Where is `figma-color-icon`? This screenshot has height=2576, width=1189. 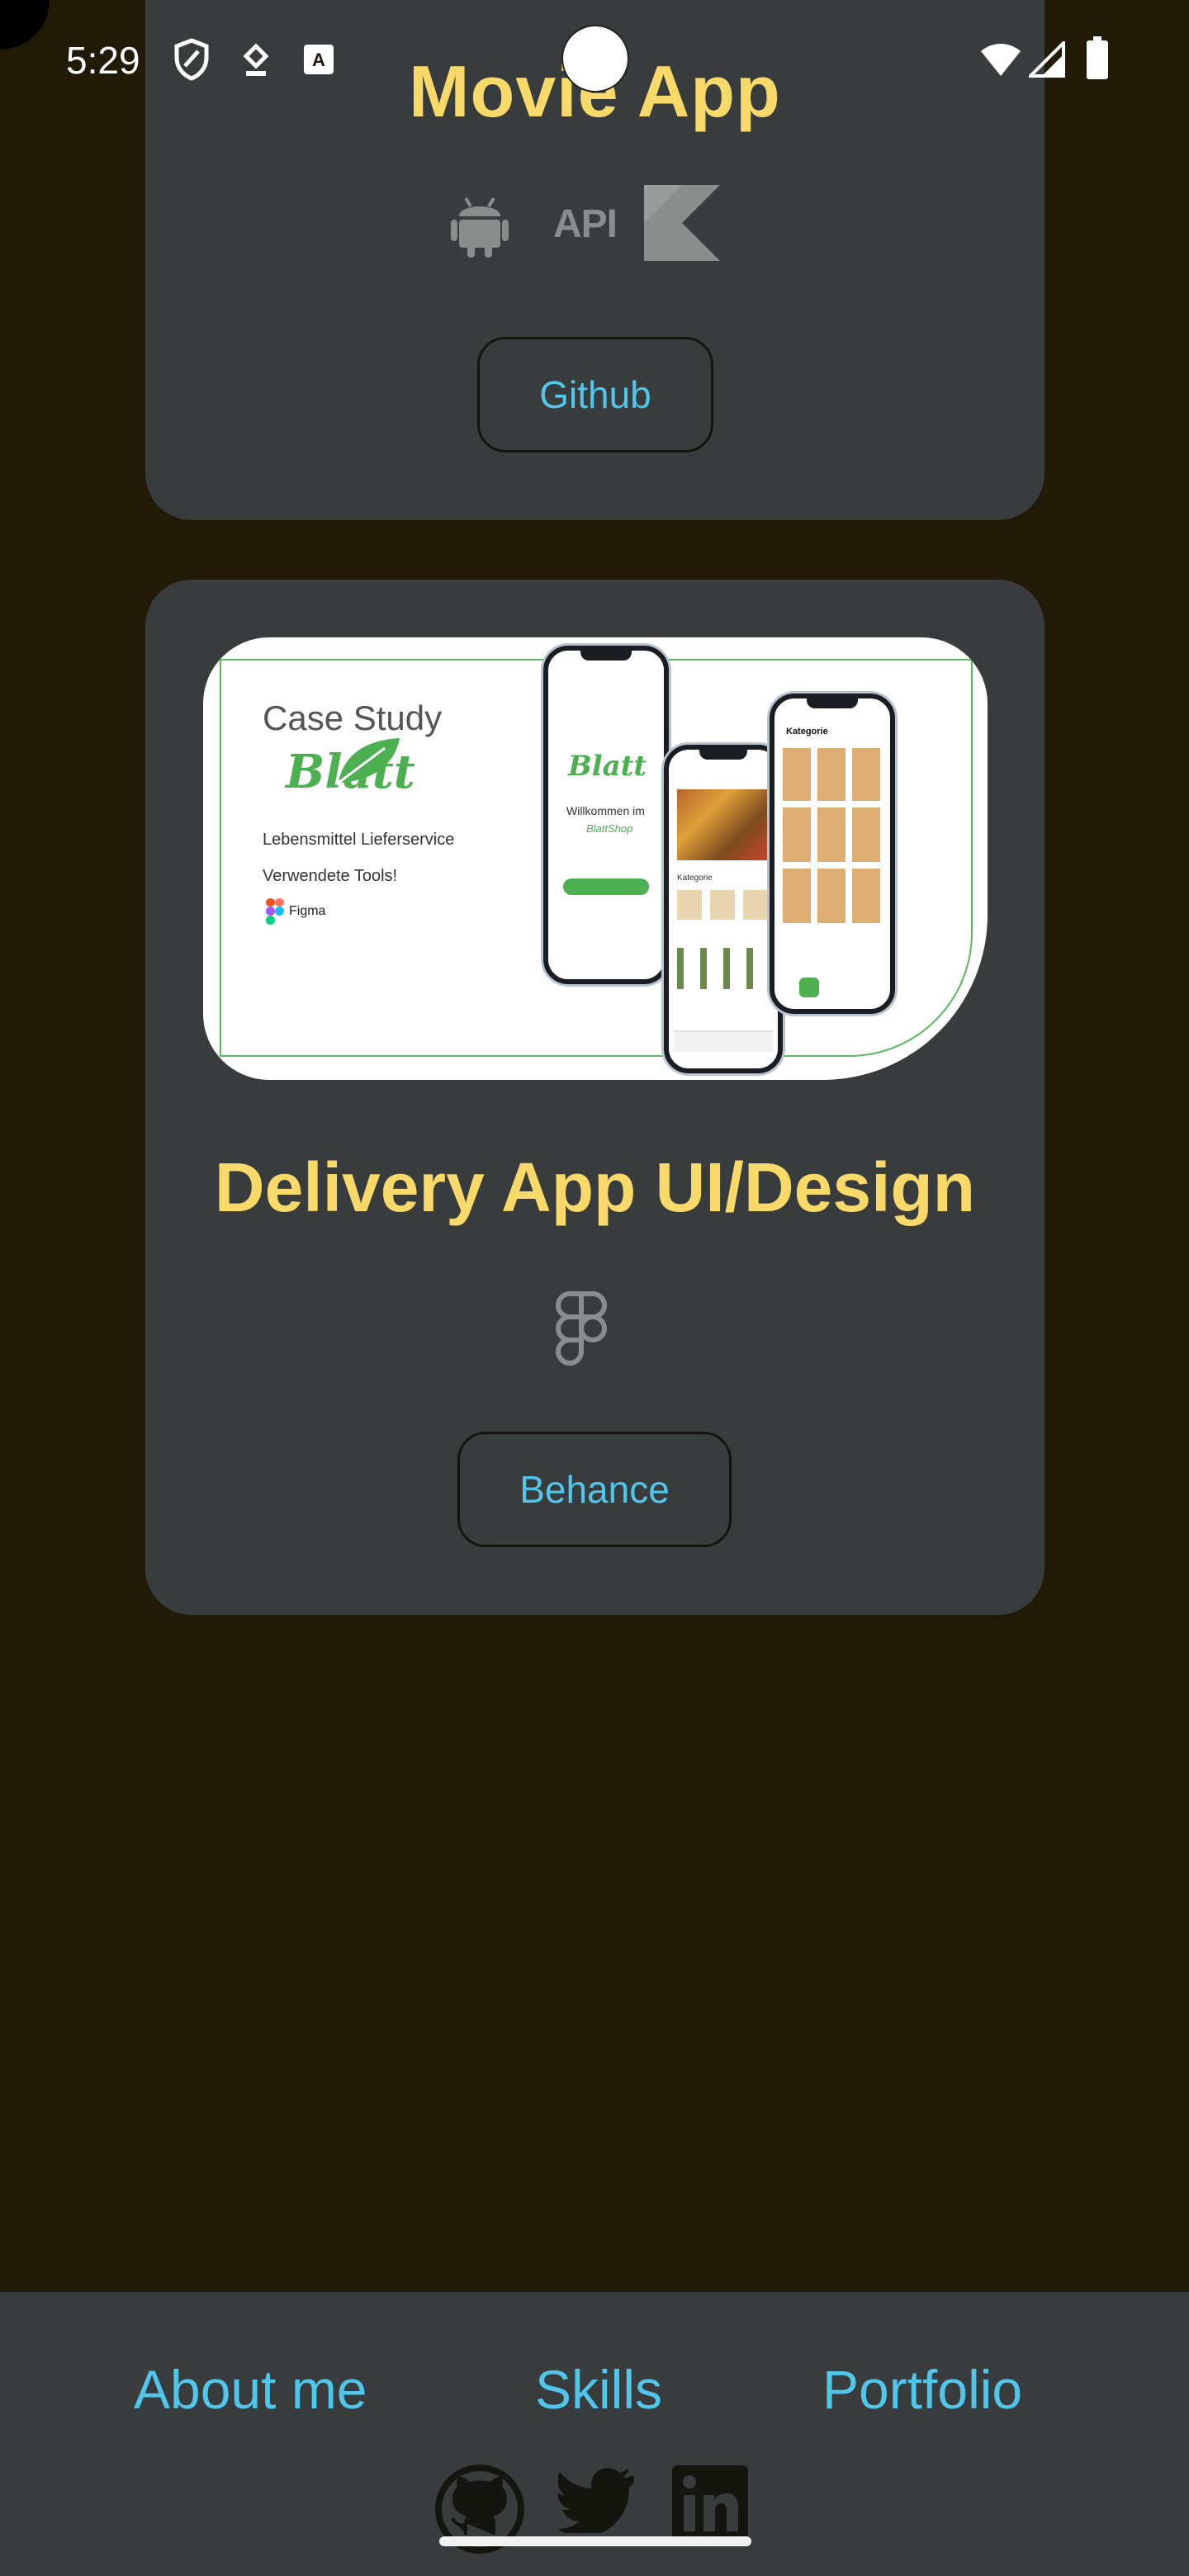
figma-color-icon is located at coordinates (275, 911).